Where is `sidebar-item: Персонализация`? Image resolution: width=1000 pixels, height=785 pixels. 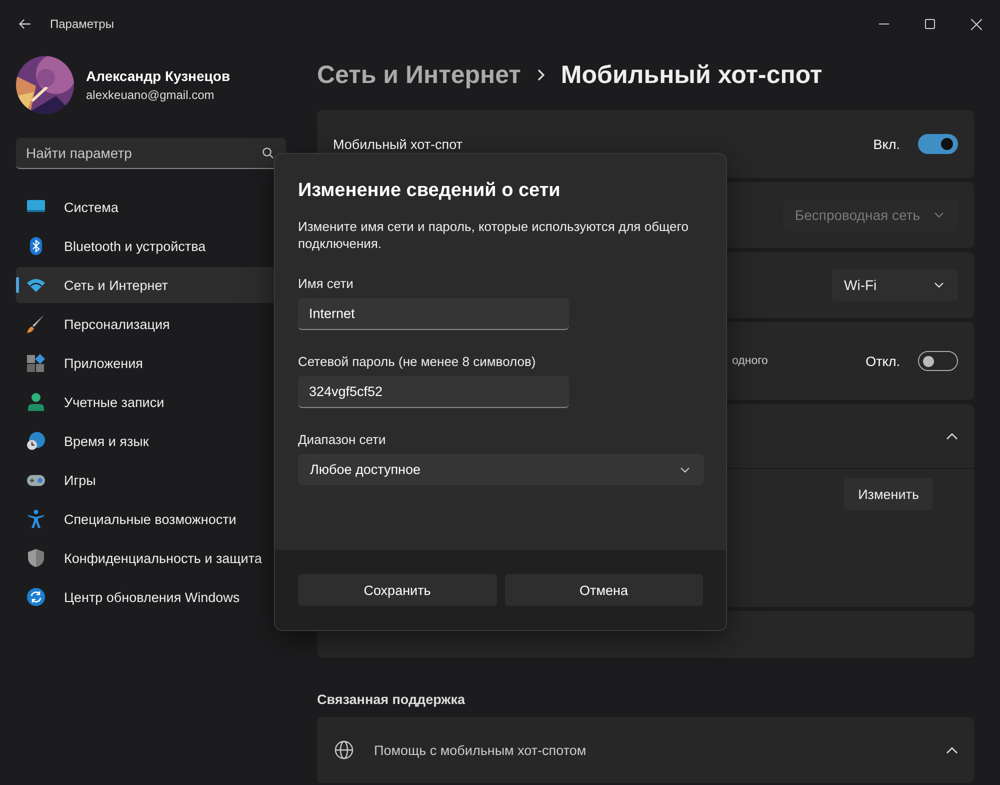
sidebar-item: Персонализация is located at coordinates (151, 324).